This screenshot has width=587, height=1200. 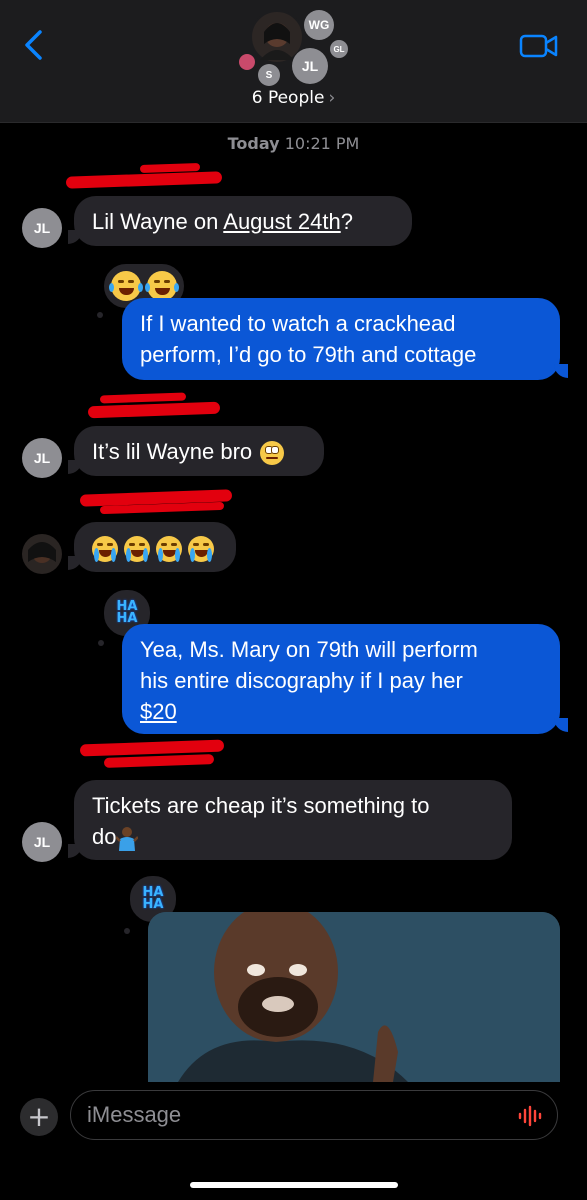 I want to click on member-avatar-gl: GL, so click(x=339, y=49).